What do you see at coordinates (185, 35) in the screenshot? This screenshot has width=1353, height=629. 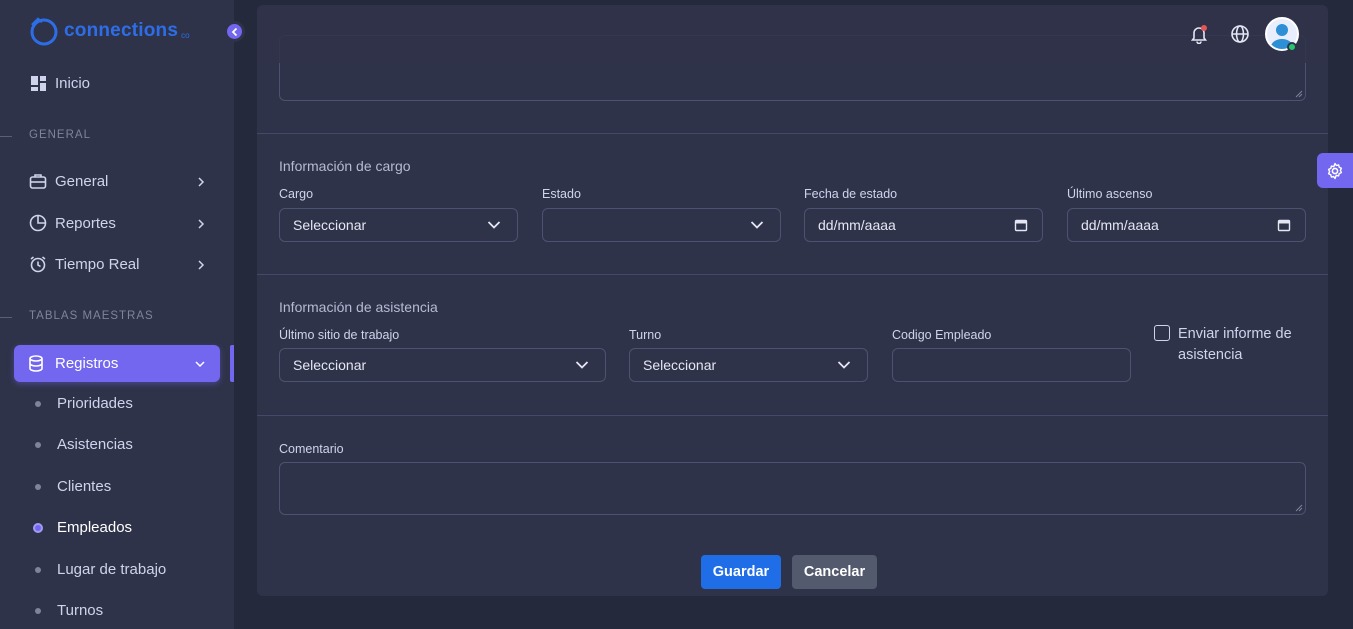 I see `logo-sub: co` at bounding box center [185, 35].